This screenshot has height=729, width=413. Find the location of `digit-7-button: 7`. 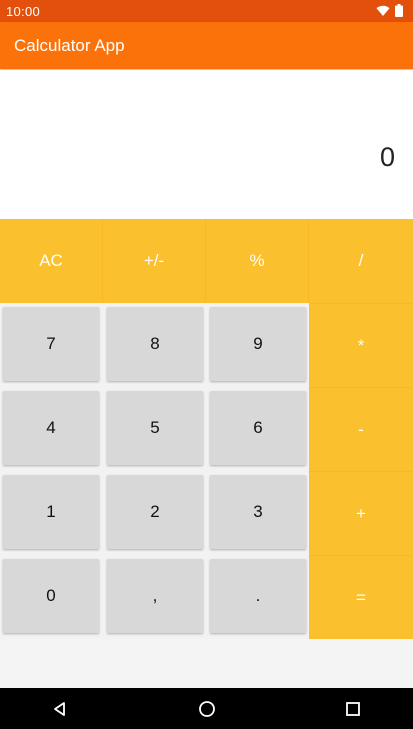

digit-7-button: 7 is located at coordinates (51, 344).